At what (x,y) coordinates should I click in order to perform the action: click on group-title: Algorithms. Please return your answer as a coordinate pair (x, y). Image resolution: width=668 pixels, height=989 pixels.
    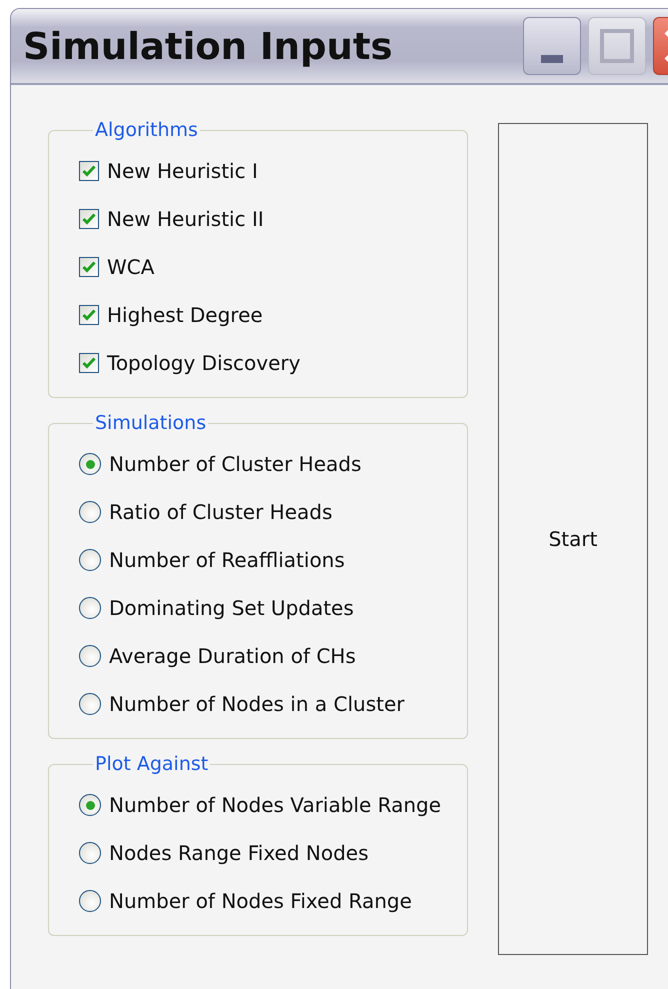
    Looking at the image, I should click on (146, 130).